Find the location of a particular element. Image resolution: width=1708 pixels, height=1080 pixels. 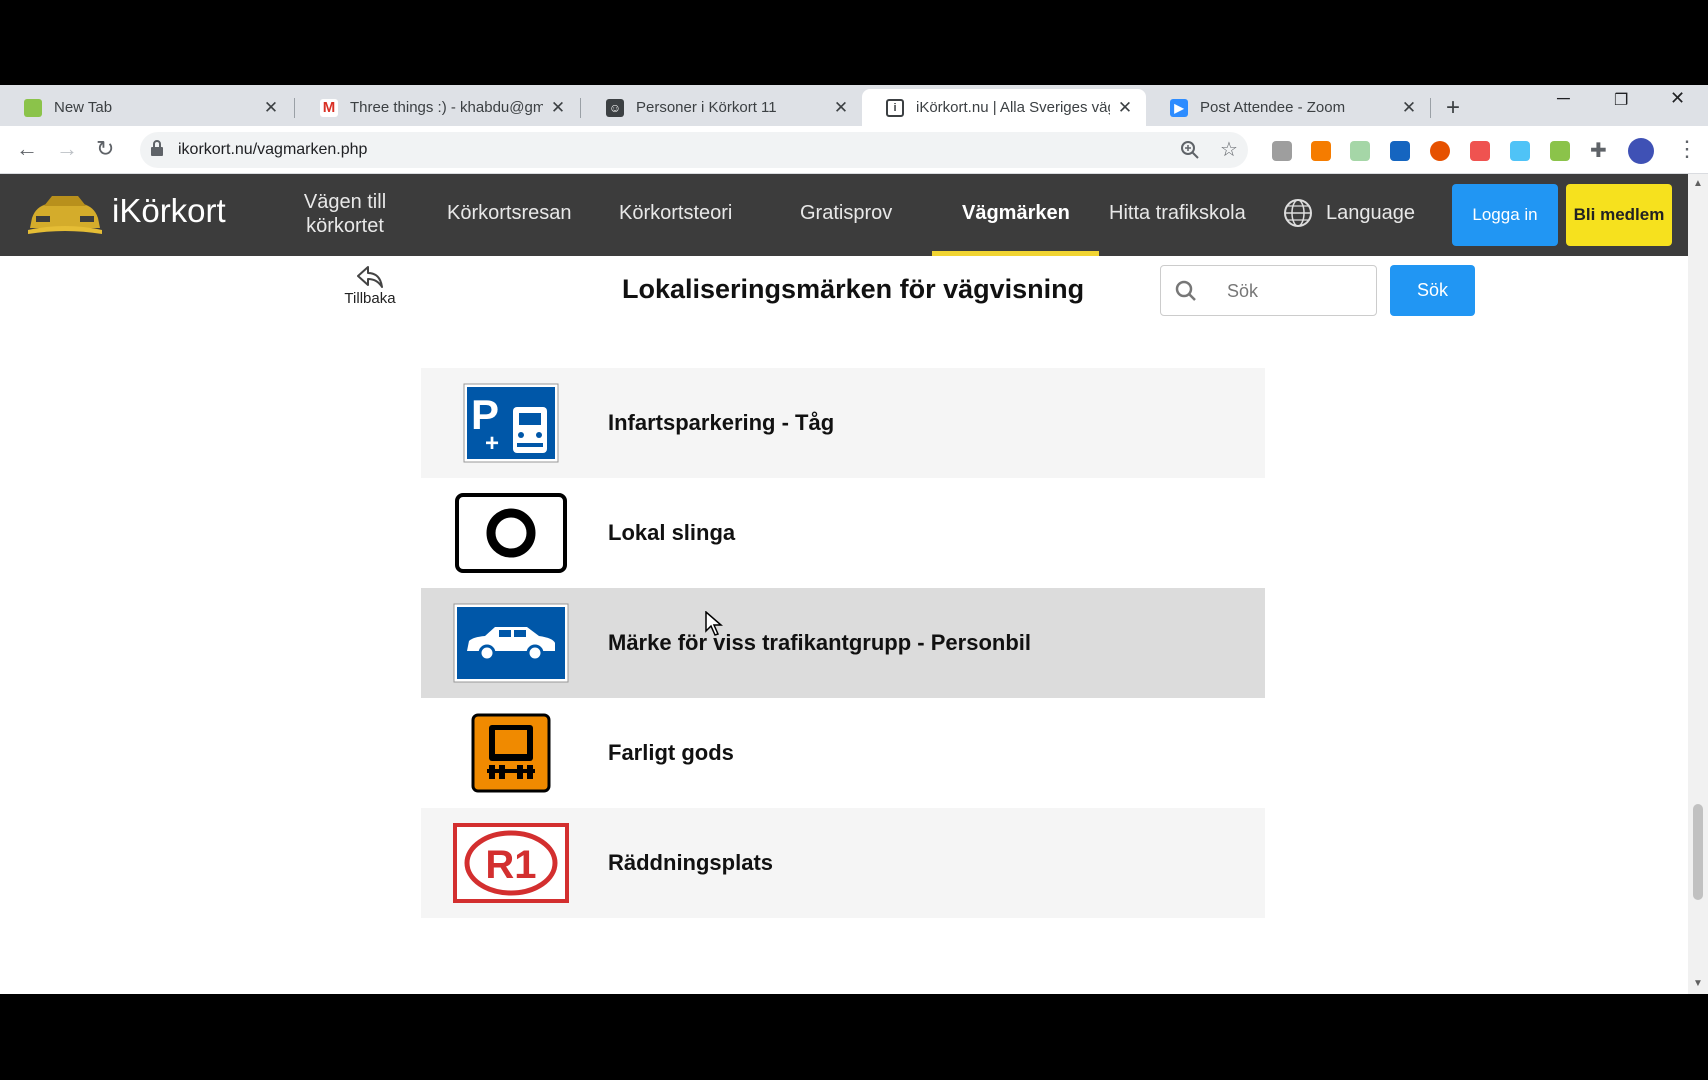

gmail-favicon: M is located at coordinates (329, 107).